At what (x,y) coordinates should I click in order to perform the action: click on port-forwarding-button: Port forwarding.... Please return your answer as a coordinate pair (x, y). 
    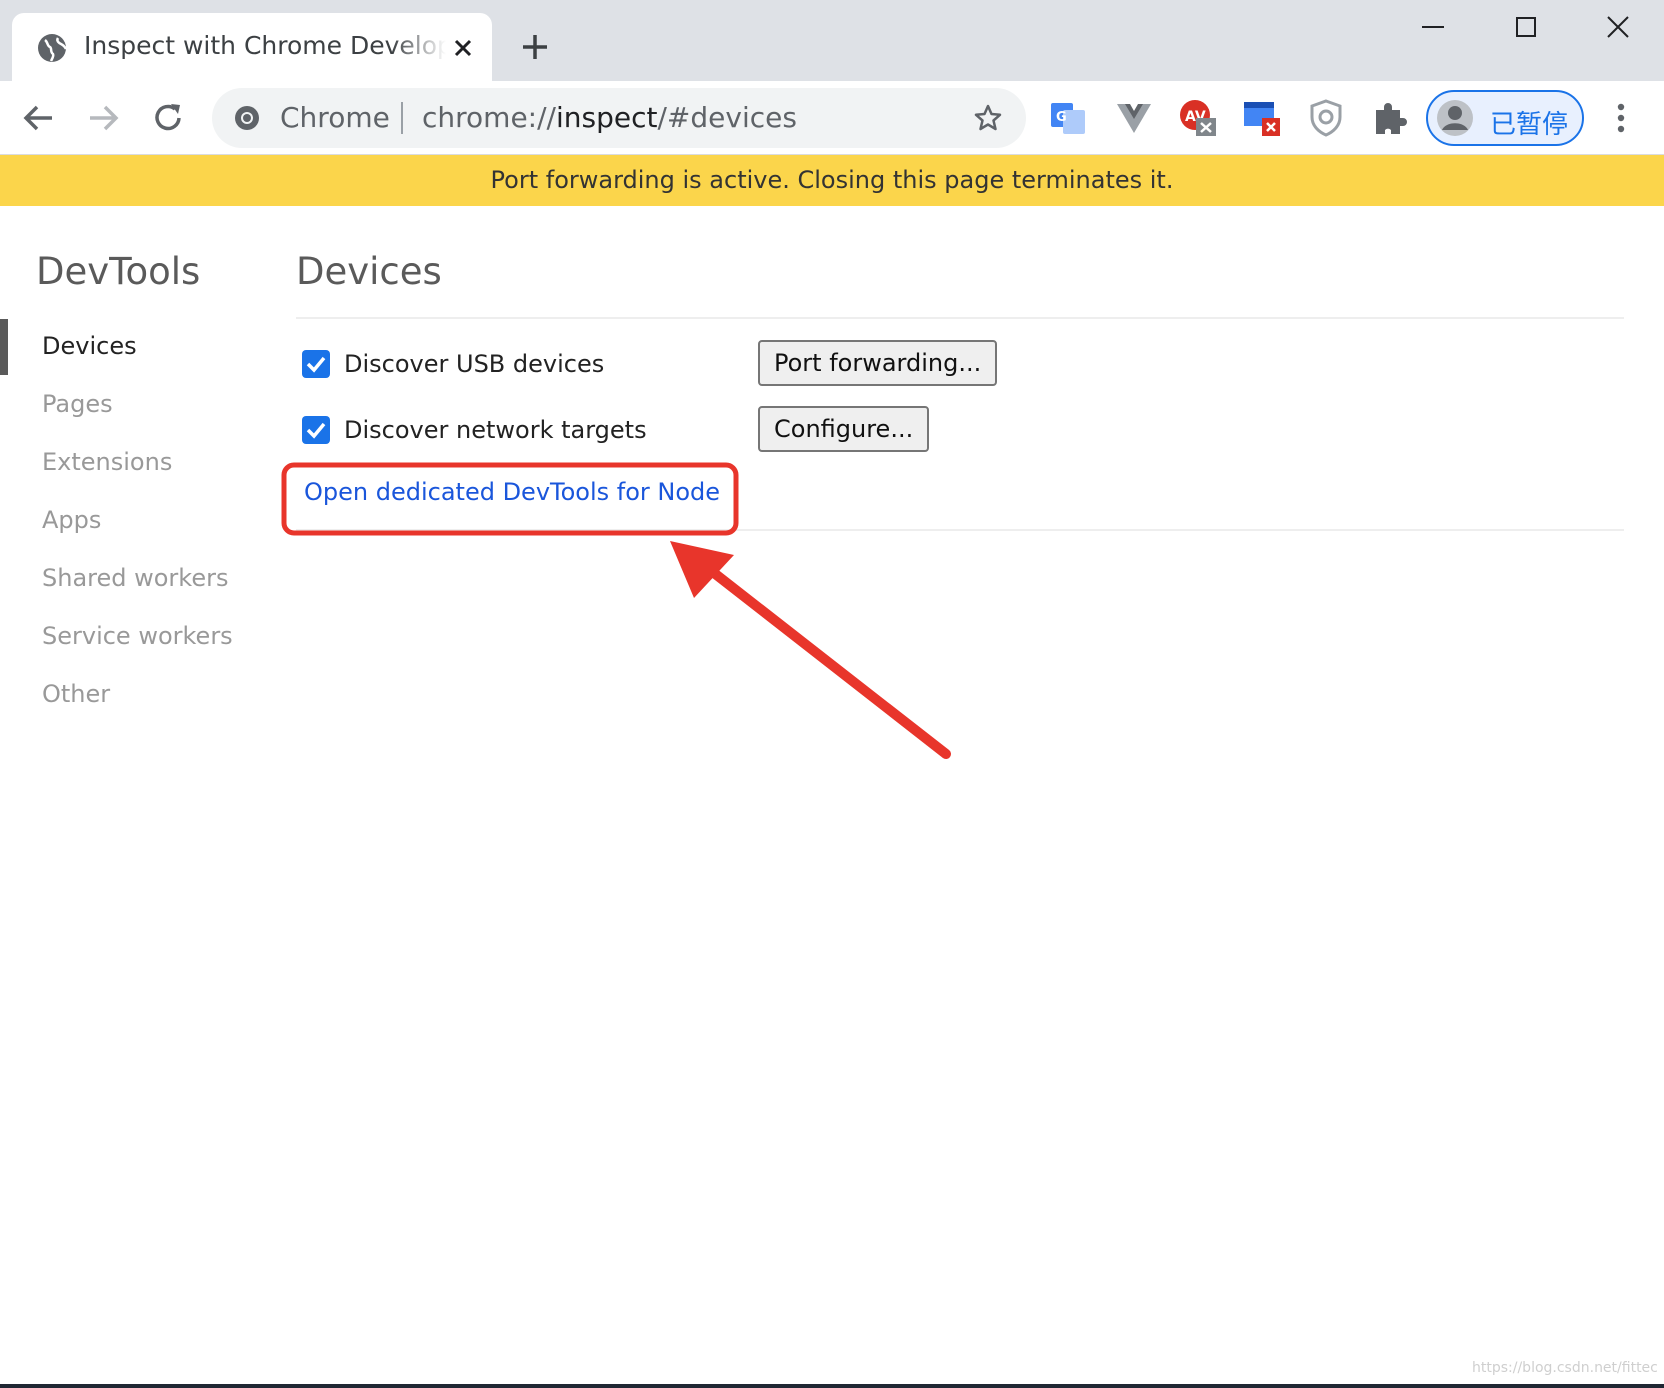
    Looking at the image, I should click on (878, 363).